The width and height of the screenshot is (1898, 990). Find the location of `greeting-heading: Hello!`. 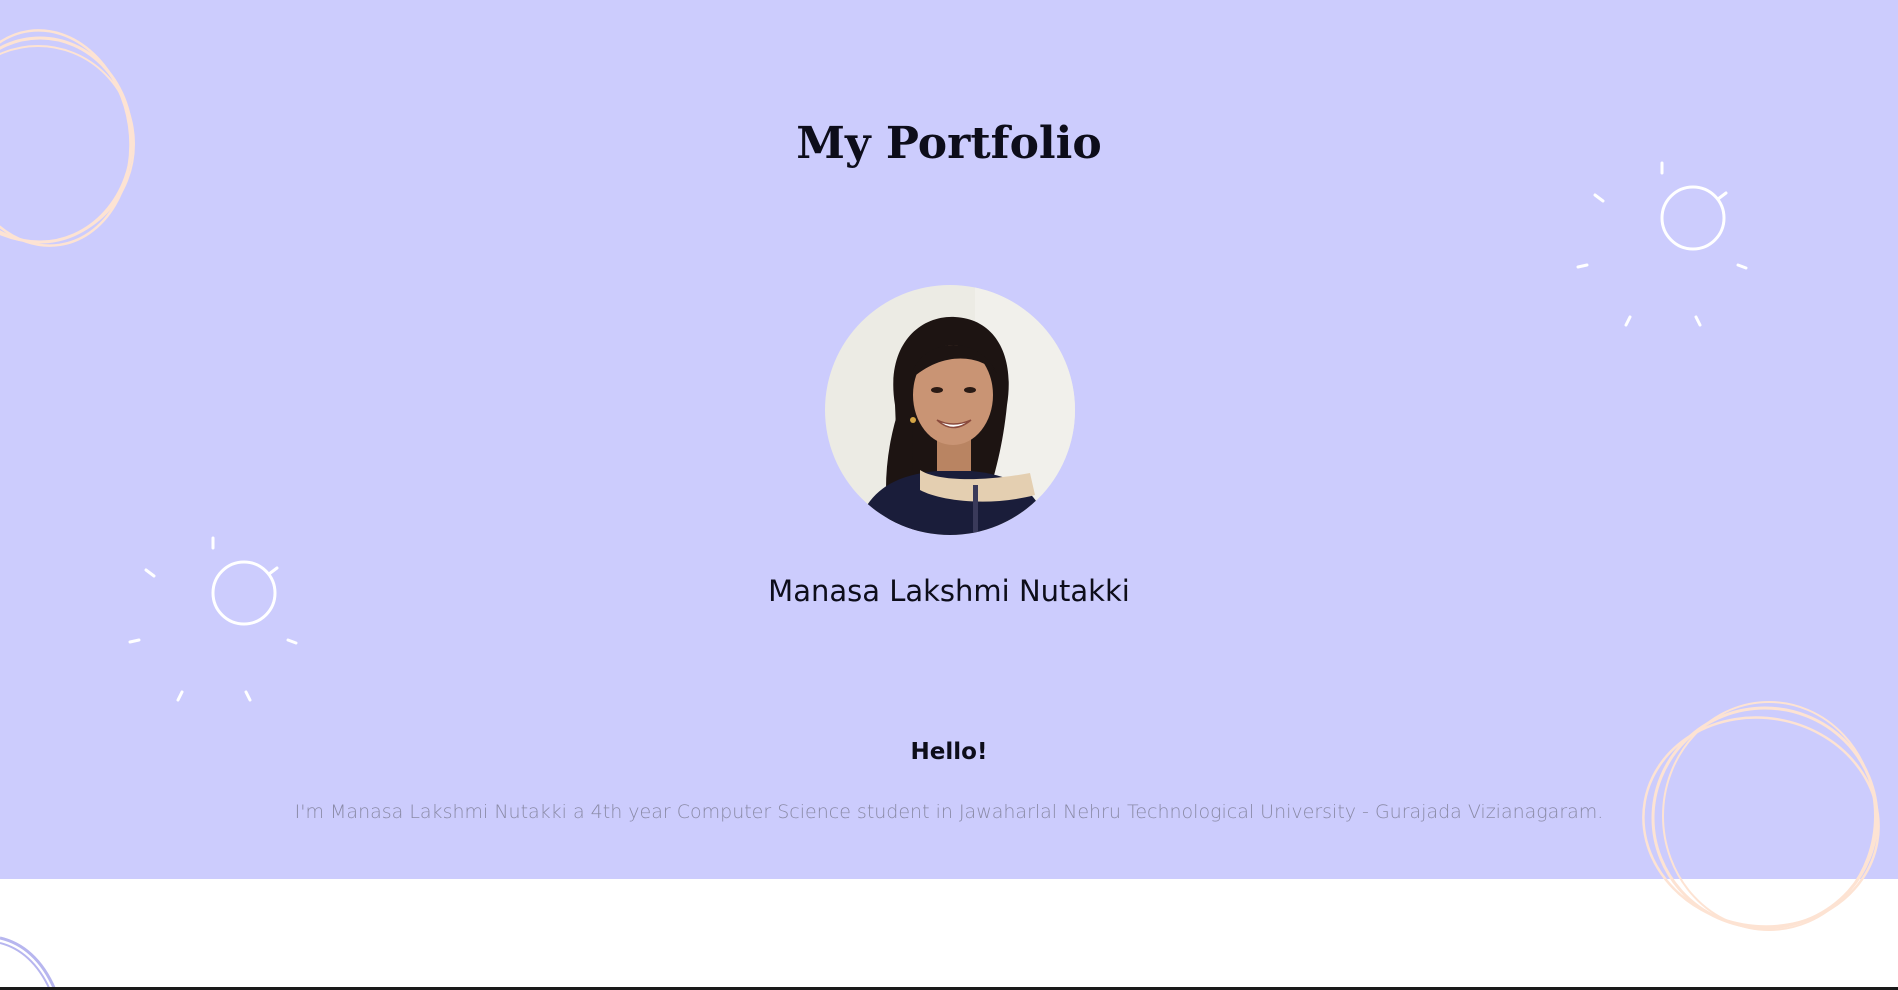

greeting-heading: Hello! is located at coordinates (949, 752).